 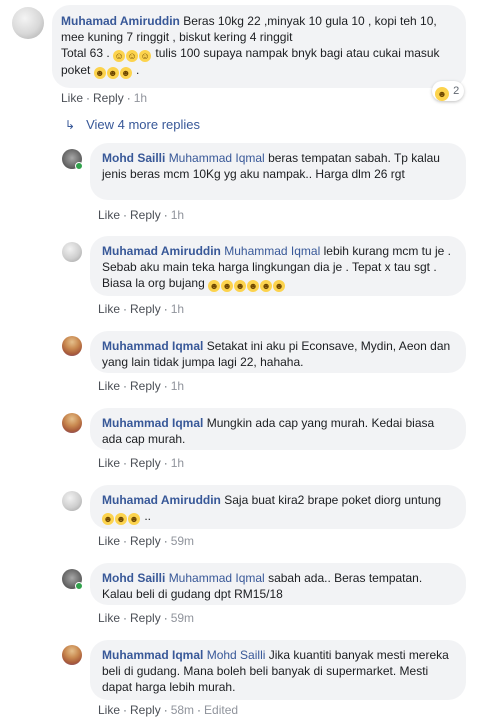 I want to click on view-more-label: View 4 more replies, so click(x=143, y=124).